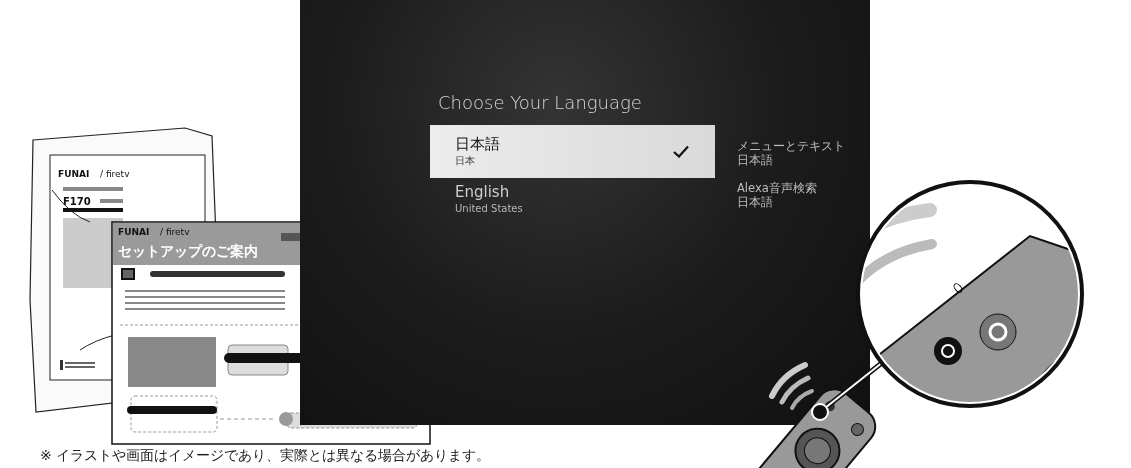 Image resolution: width=1131 pixels, height=468 pixels. What do you see at coordinates (791, 146) in the screenshot?
I see `setting-label: メニューとテキスト` at bounding box center [791, 146].